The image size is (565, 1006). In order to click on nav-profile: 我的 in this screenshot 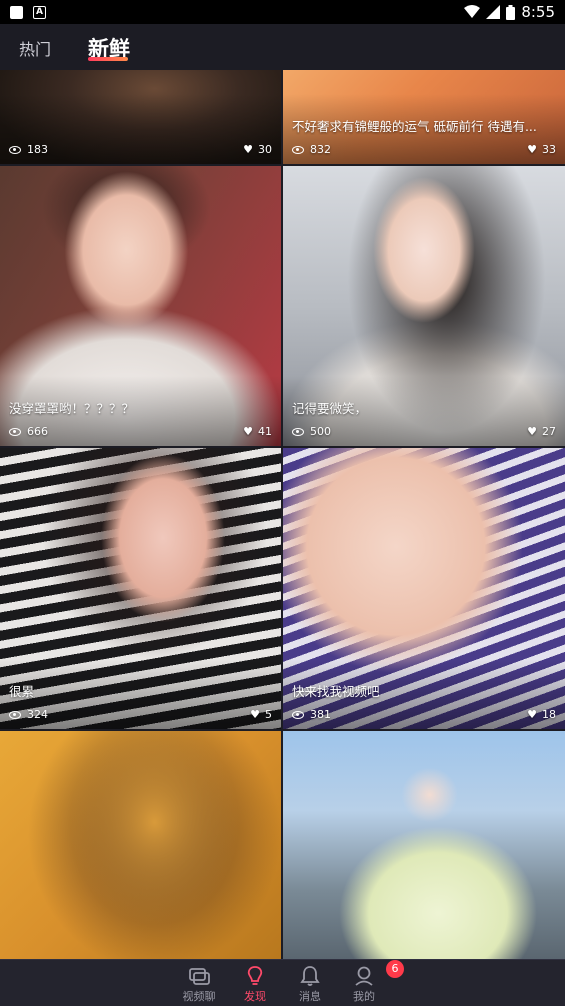, I will do `click(364, 983)`.